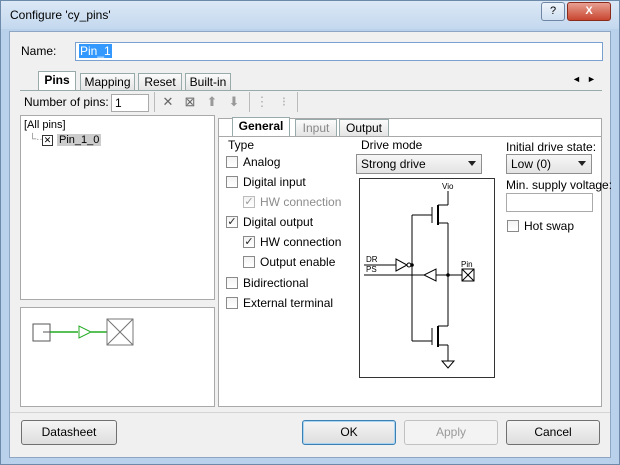  I want to click on initial-drive-value: Low (0), so click(531, 164).